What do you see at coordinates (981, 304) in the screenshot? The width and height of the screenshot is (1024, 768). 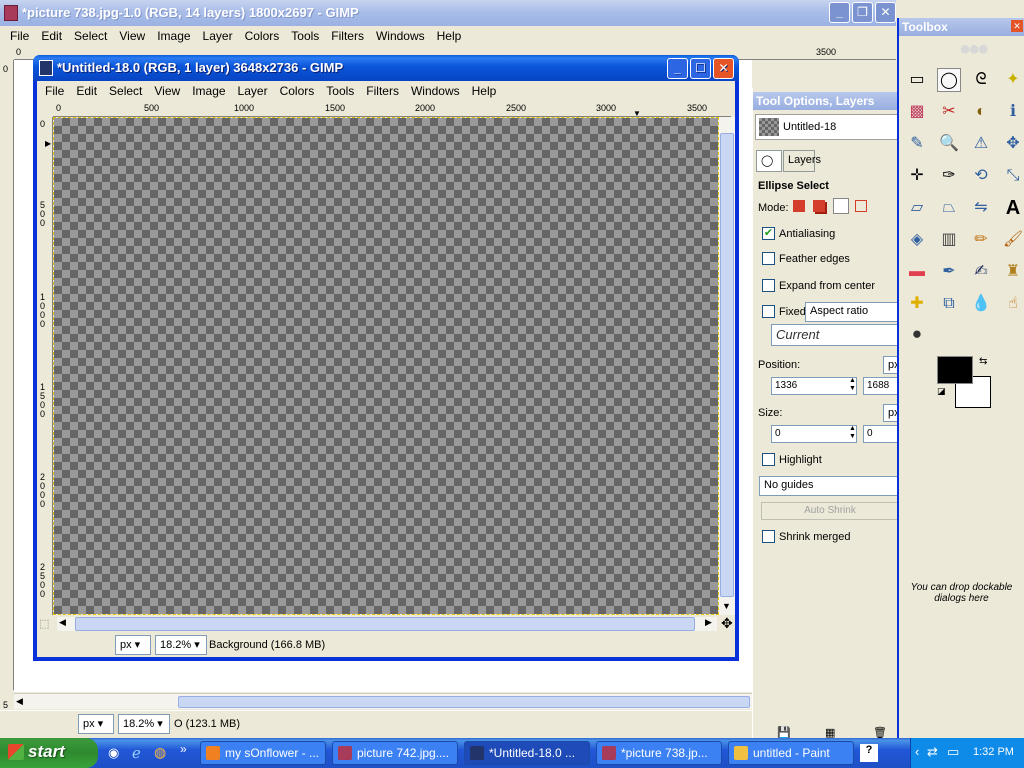 I see `blur-icon: 💧` at bounding box center [981, 304].